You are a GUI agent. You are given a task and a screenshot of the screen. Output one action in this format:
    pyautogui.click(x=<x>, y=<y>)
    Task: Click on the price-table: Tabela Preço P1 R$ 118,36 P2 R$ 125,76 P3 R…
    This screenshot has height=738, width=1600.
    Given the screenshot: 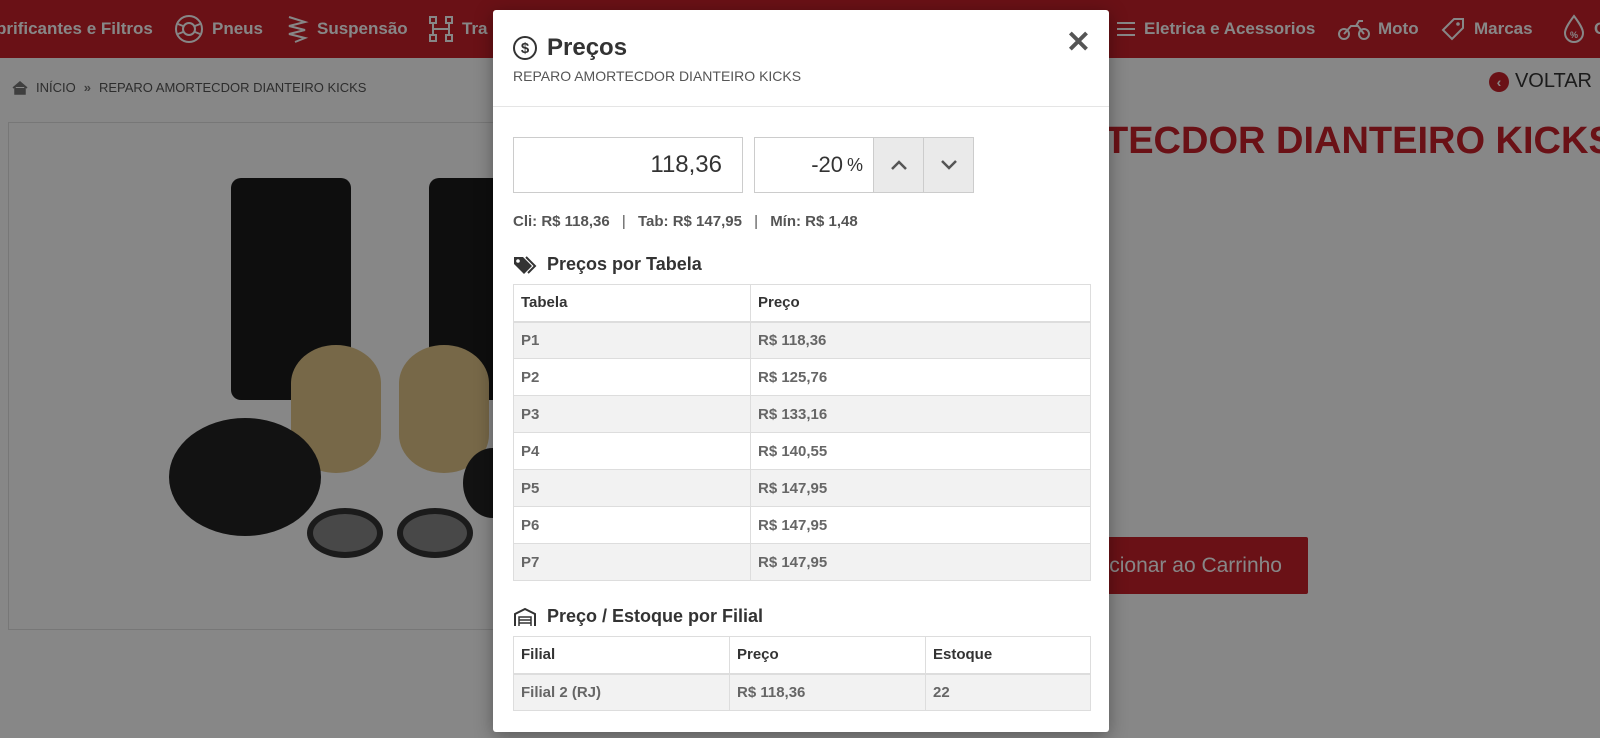 What is the action you would take?
    pyautogui.click(x=802, y=432)
    